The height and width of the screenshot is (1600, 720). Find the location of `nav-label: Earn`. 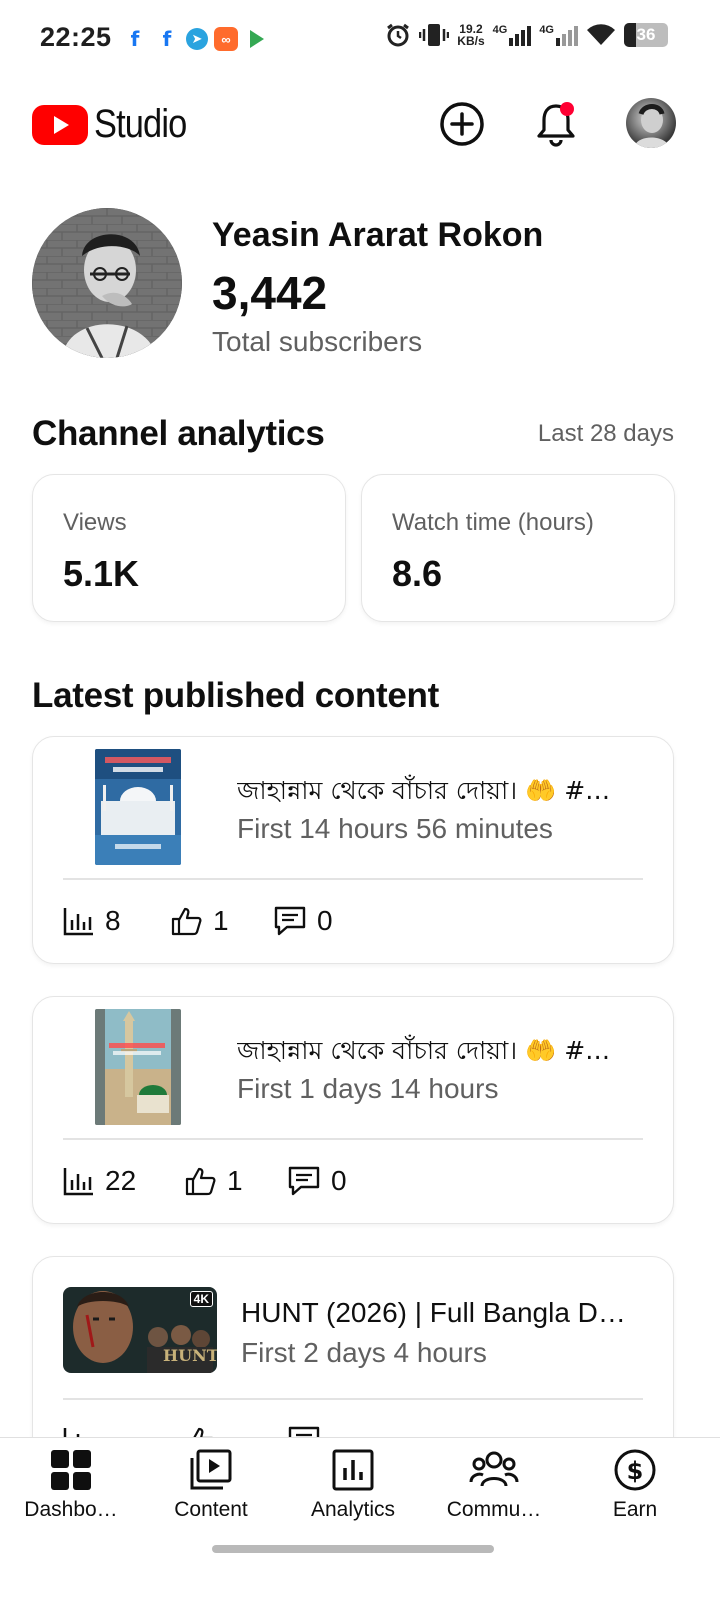

nav-label: Earn is located at coordinates (635, 1509).